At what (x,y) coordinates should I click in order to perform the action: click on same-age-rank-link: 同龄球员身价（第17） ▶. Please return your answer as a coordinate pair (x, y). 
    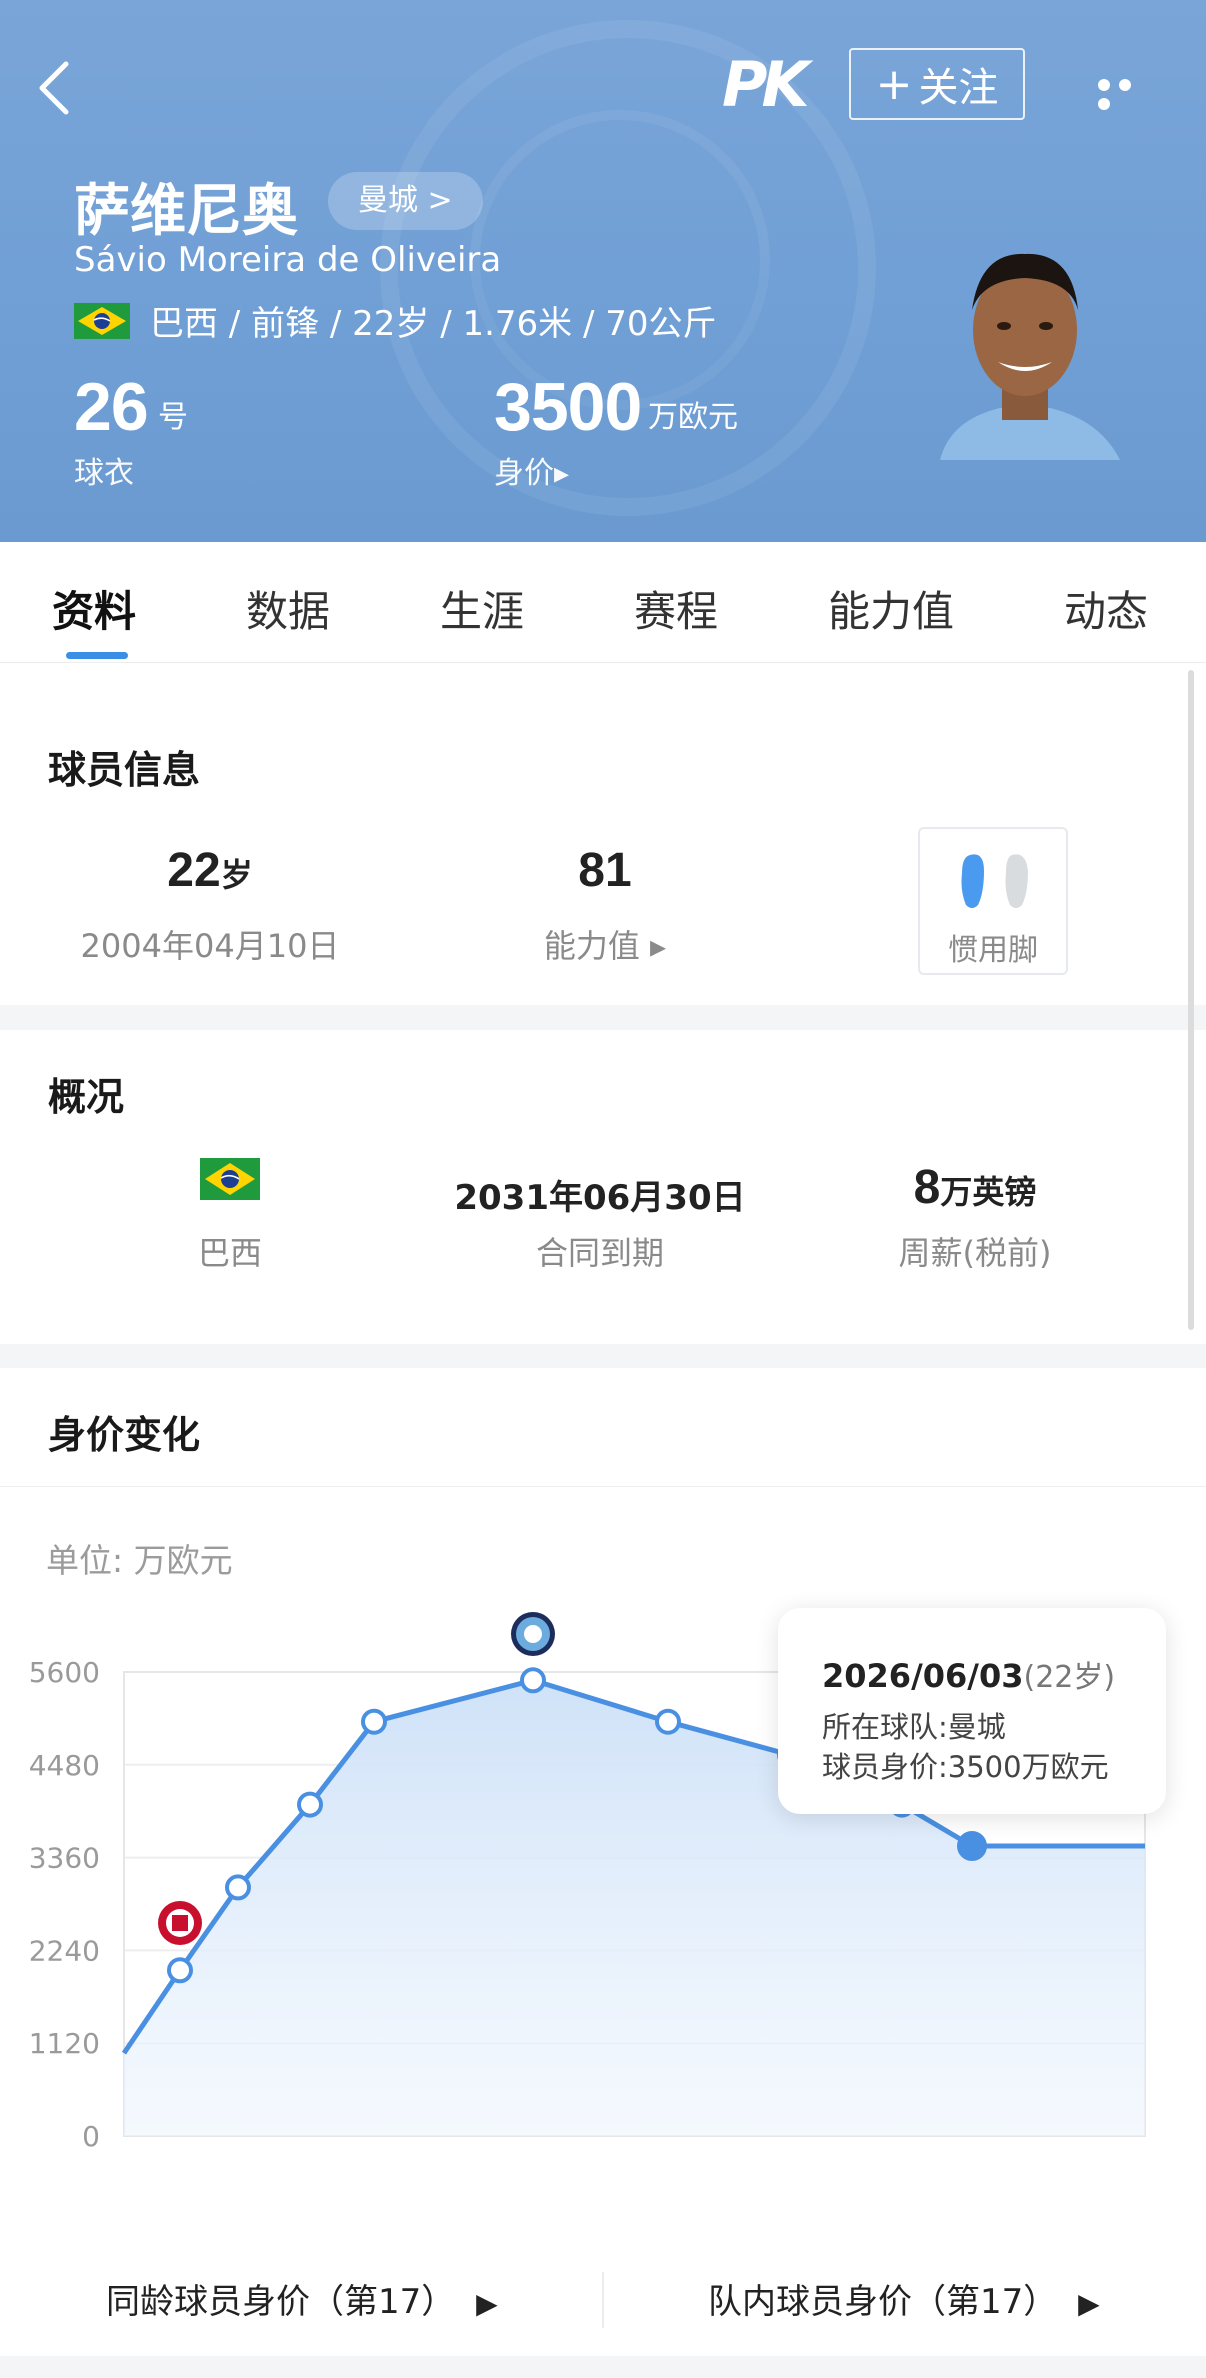
    Looking at the image, I should click on (302, 2298).